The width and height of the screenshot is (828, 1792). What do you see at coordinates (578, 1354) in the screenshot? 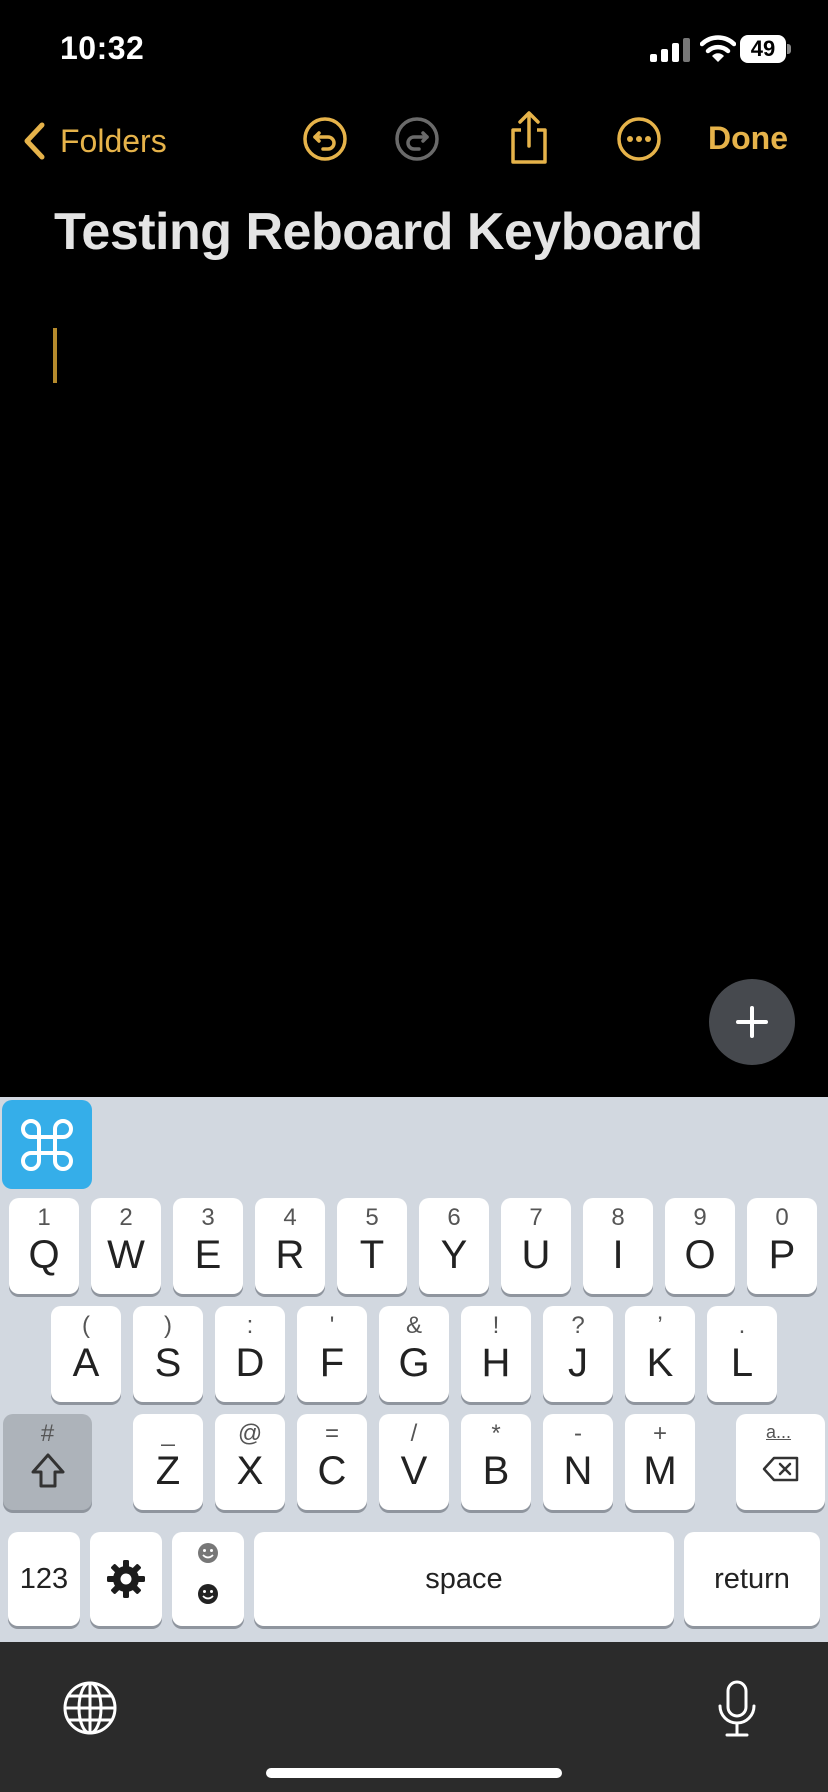
I see `key-j: ? J` at bounding box center [578, 1354].